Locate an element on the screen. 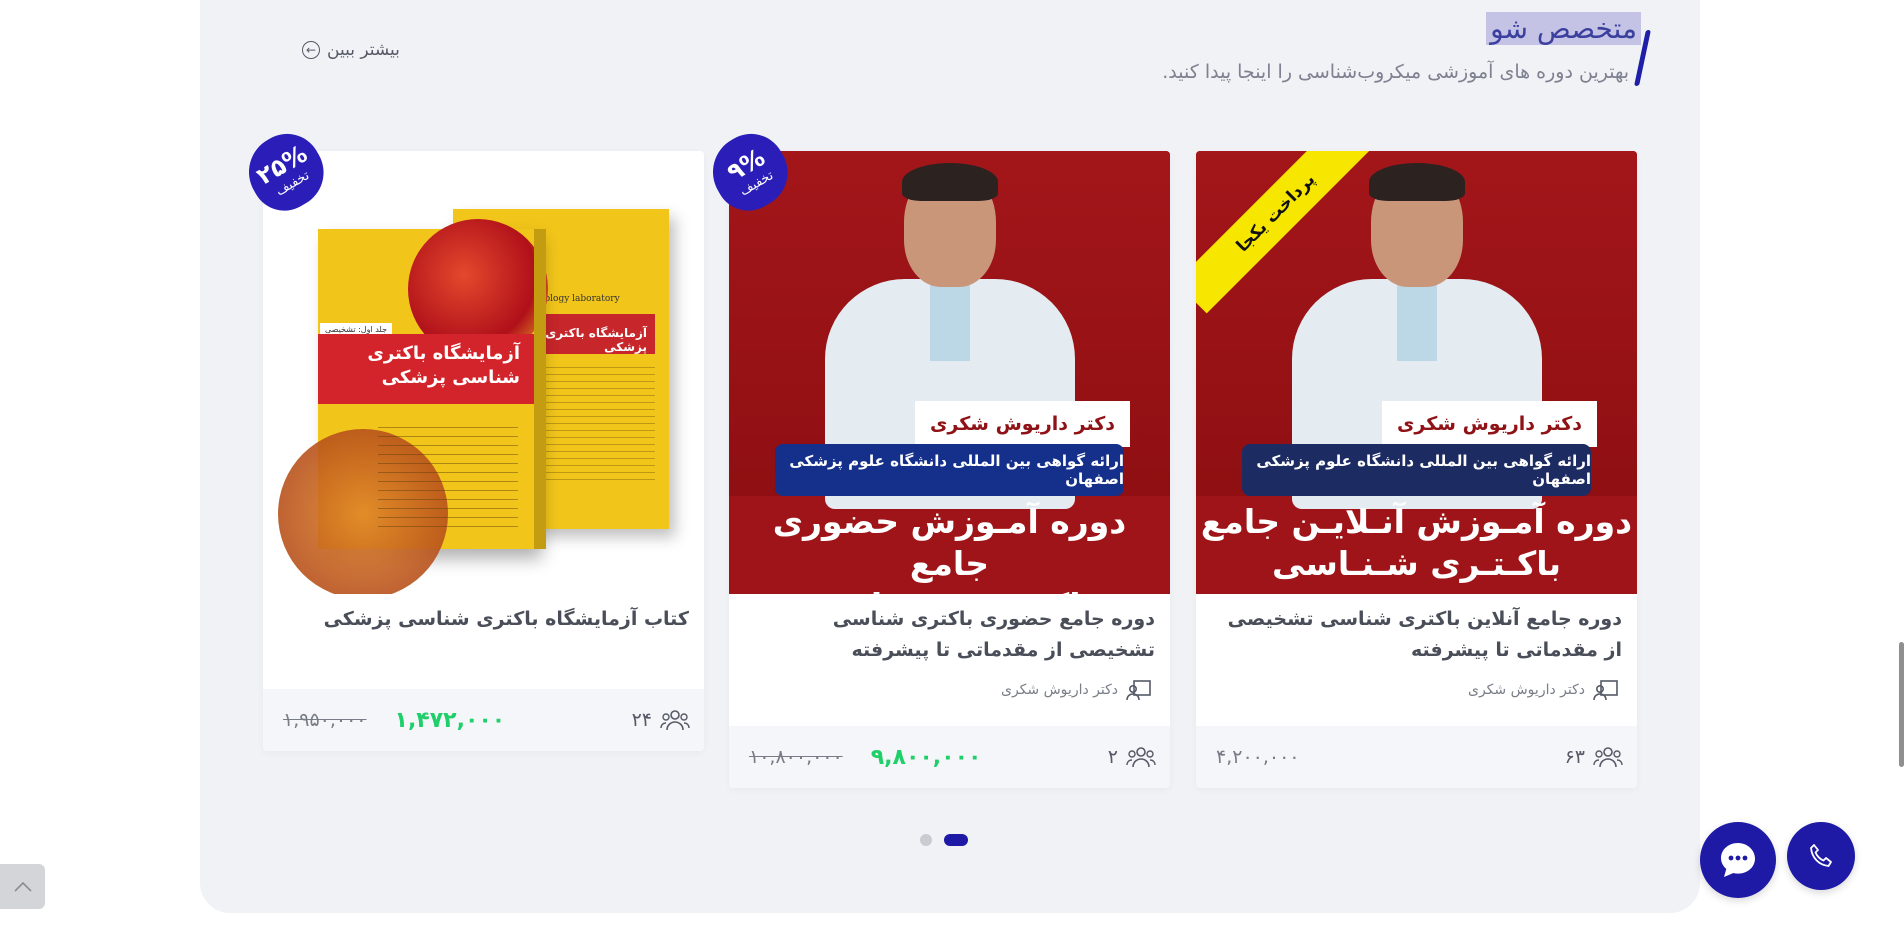 The width and height of the screenshot is (1904, 927). prices: ۴,۲۰۰,۰۰۰ is located at coordinates (1258, 757).